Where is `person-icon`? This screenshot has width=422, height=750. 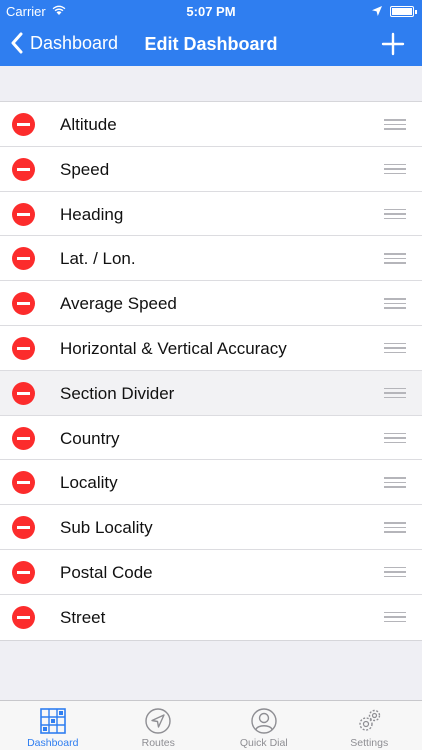 person-icon is located at coordinates (264, 721).